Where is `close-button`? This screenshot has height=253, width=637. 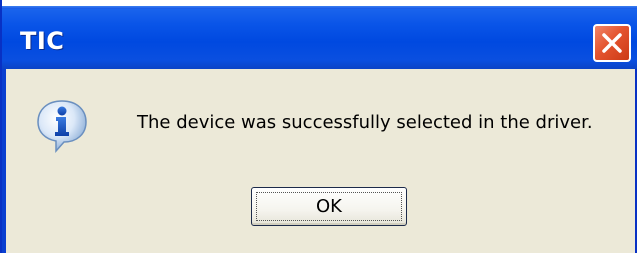
close-button is located at coordinates (612, 43).